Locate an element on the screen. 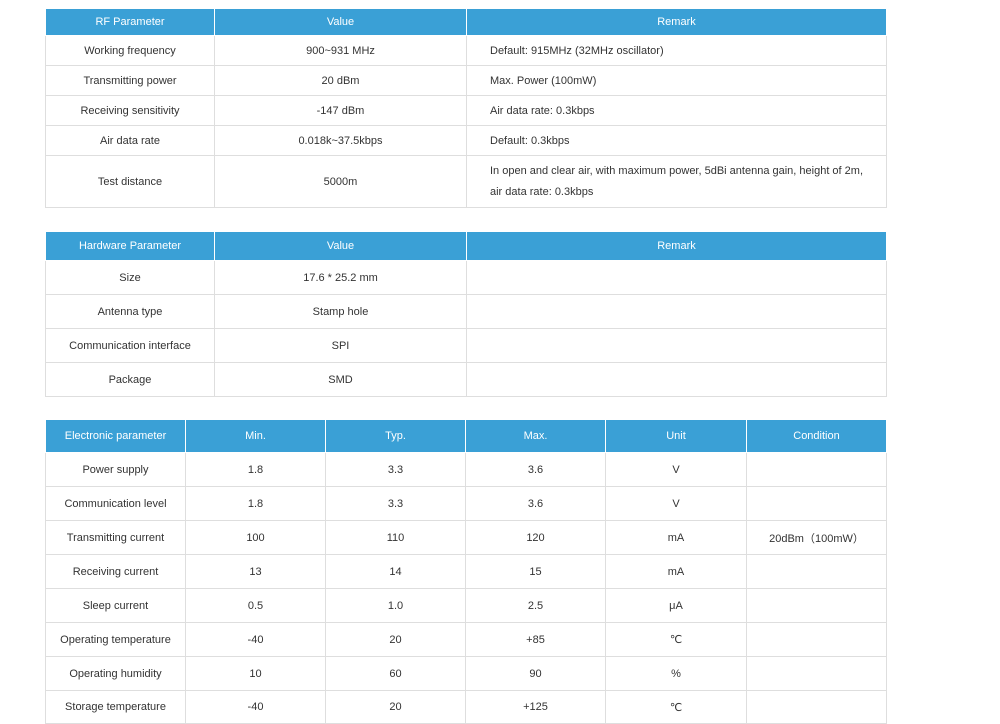  min-cell: 0.5 is located at coordinates (255, 605).